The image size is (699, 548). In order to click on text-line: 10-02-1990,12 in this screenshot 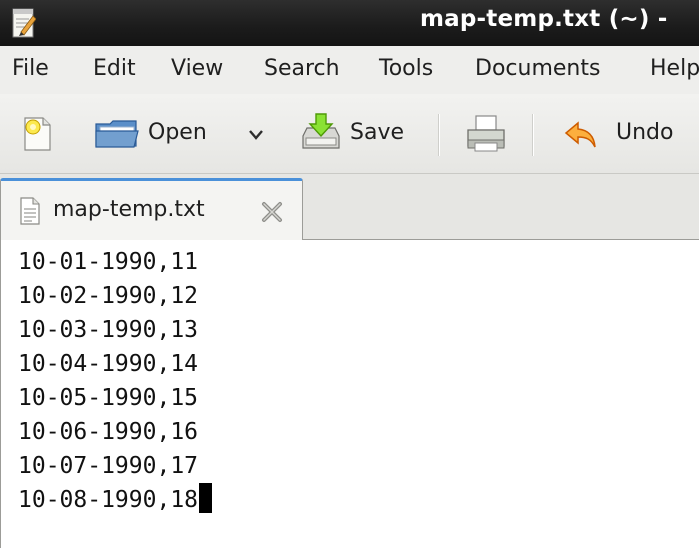, I will do `click(108, 296)`.